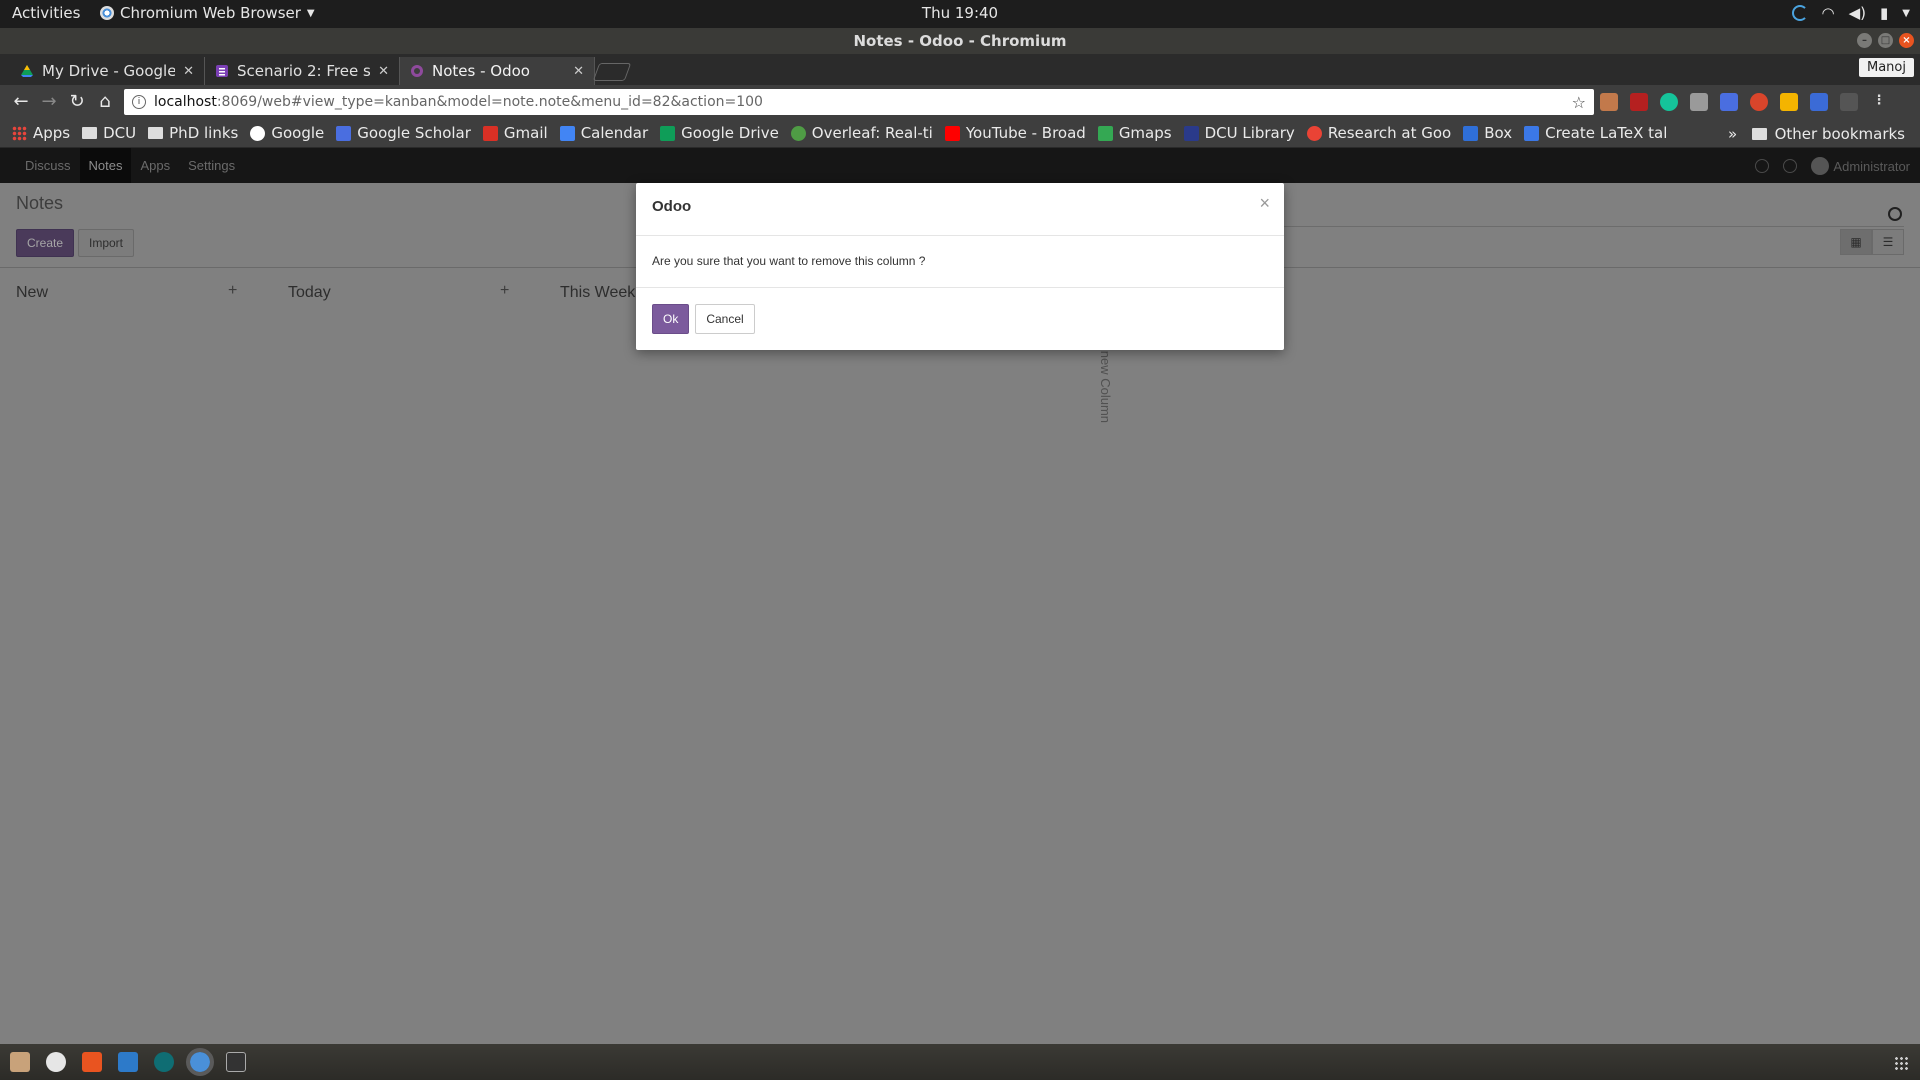 This screenshot has height=1080, width=1920. I want to click on bookmark-label: Calendar, so click(614, 133).